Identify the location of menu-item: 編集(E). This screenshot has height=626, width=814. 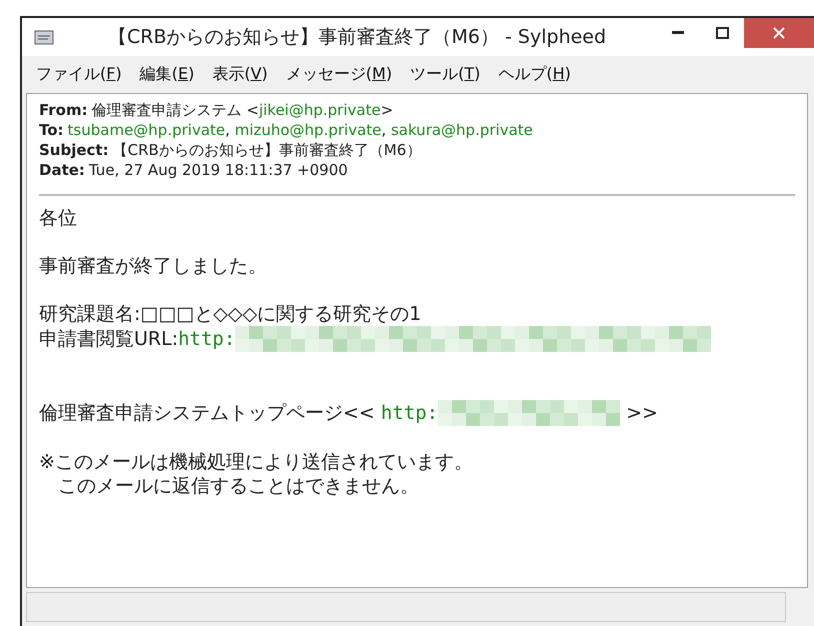
(167, 74).